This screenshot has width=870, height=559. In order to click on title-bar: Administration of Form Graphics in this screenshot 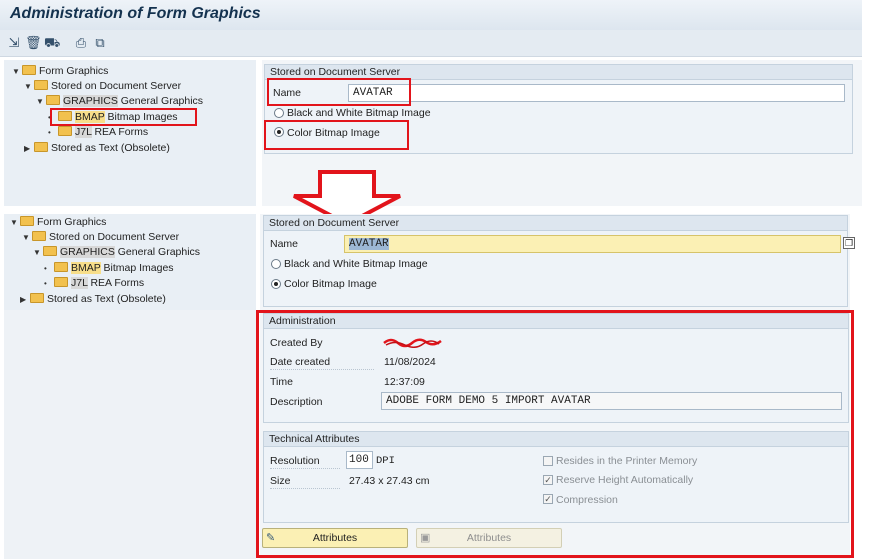, I will do `click(431, 15)`.